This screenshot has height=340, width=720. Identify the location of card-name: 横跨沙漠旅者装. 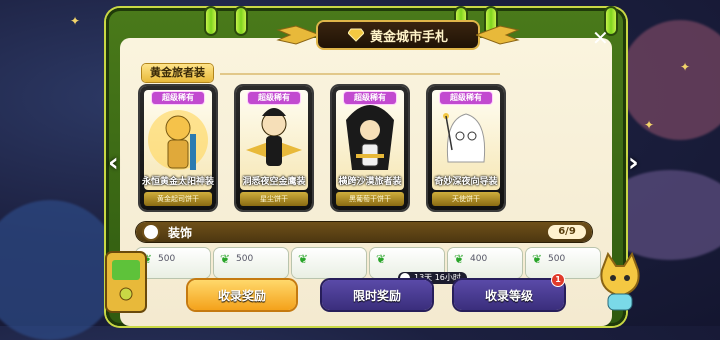
(370, 182).